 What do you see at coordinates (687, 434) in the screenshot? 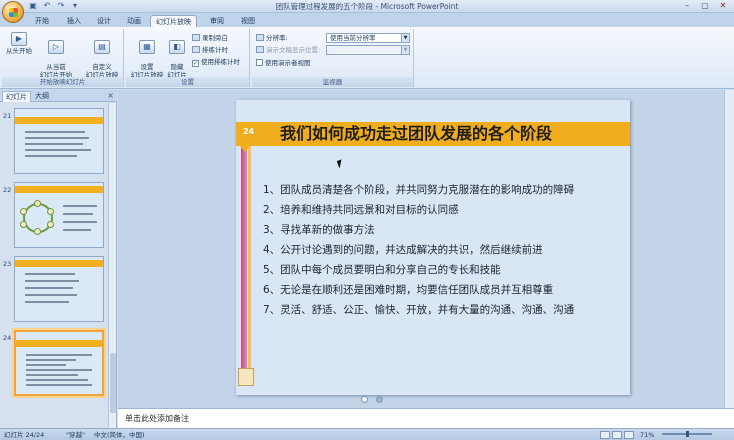
I see `zoom-slider-knob` at bounding box center [687, 434].